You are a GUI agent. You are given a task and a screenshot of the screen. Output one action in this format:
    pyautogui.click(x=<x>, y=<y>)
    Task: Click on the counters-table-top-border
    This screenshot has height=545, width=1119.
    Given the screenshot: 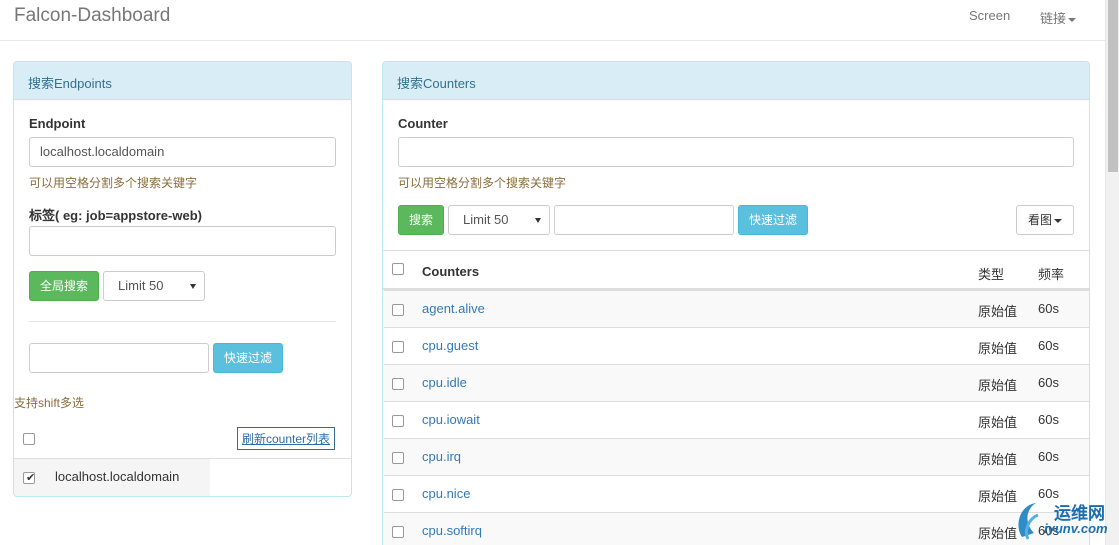 What is the action you would take?
    pyautogui.click(x=736, y=250)
    